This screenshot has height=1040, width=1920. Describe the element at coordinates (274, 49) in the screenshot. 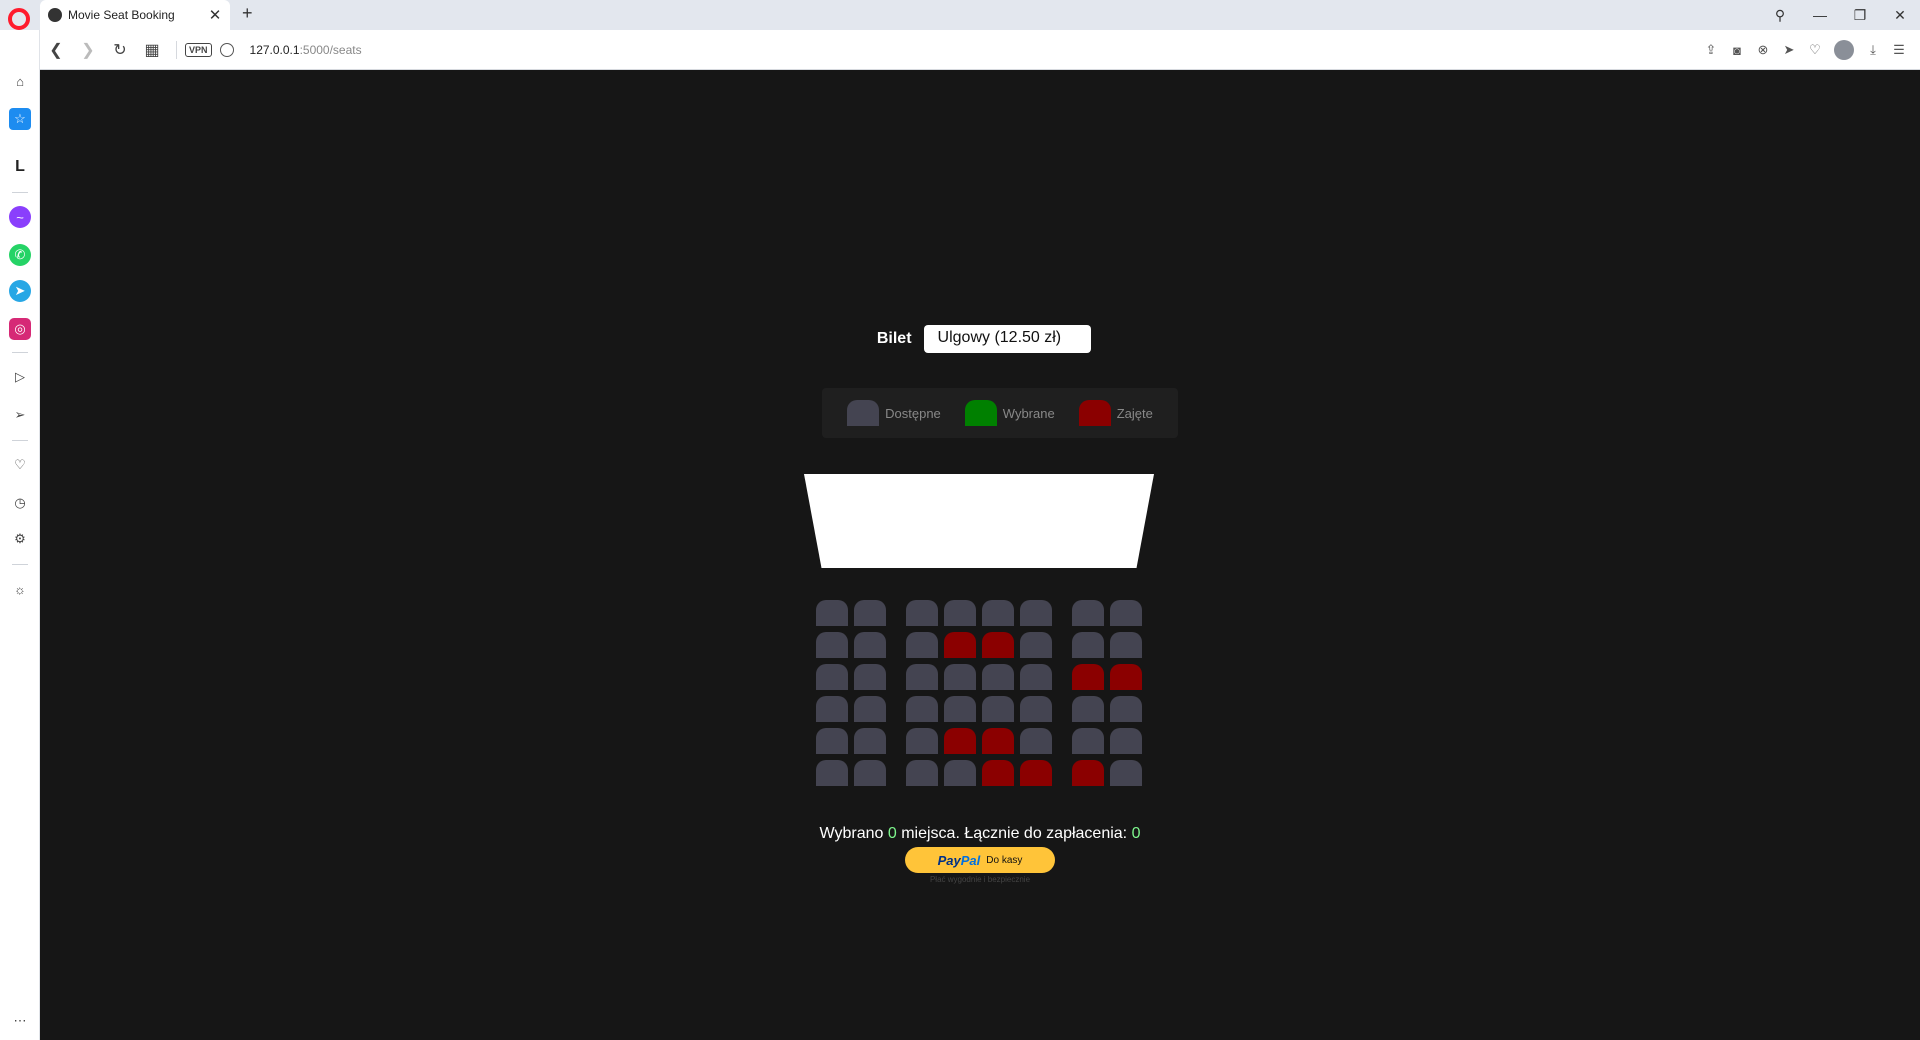

I see `url-host: 127.0.0.1` at that location.